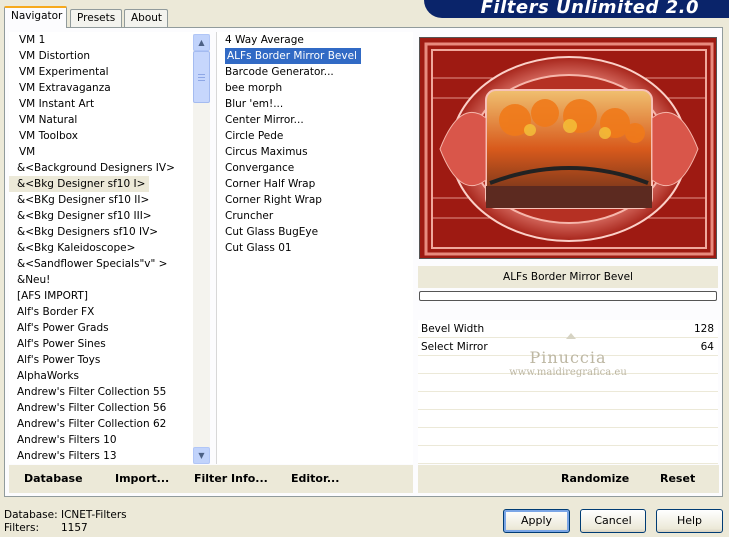  I want to click on category-label: &Neu!, so click(34, 280).